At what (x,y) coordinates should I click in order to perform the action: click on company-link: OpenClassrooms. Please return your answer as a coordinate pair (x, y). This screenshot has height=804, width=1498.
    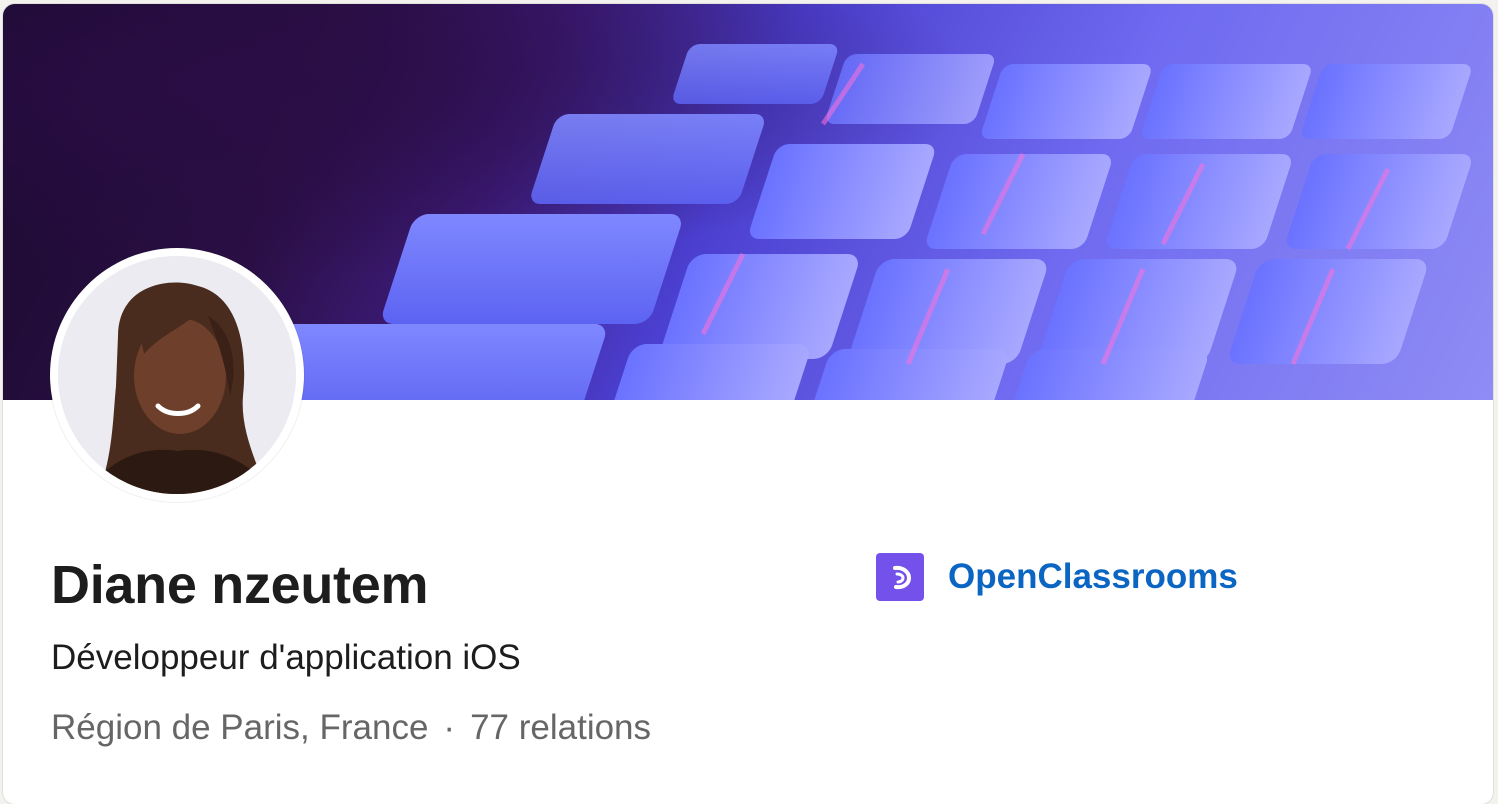
    Looking at the image, I should click on (1057, 577).